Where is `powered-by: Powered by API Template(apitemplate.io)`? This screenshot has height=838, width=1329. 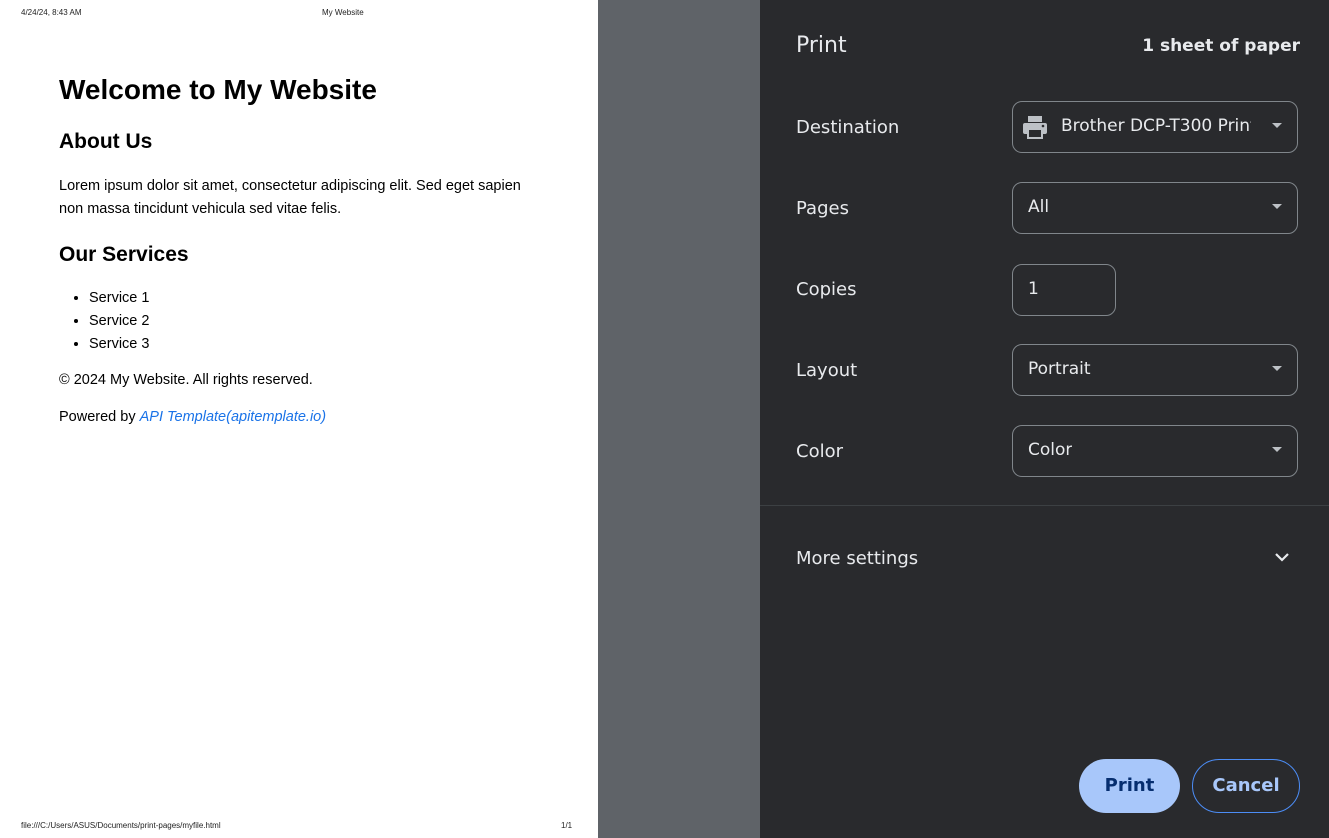 powered-by: Powered by API Template(apitemplate.io) is located at coordinates (294, 417).